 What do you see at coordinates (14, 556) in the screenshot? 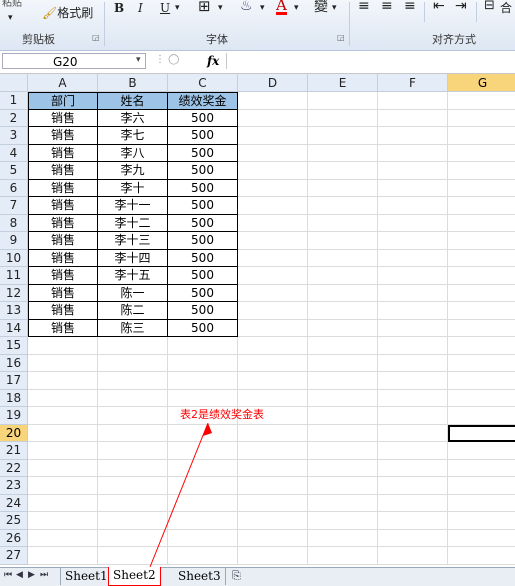
I see `row-header: 27` at bounding box center [14, 556].